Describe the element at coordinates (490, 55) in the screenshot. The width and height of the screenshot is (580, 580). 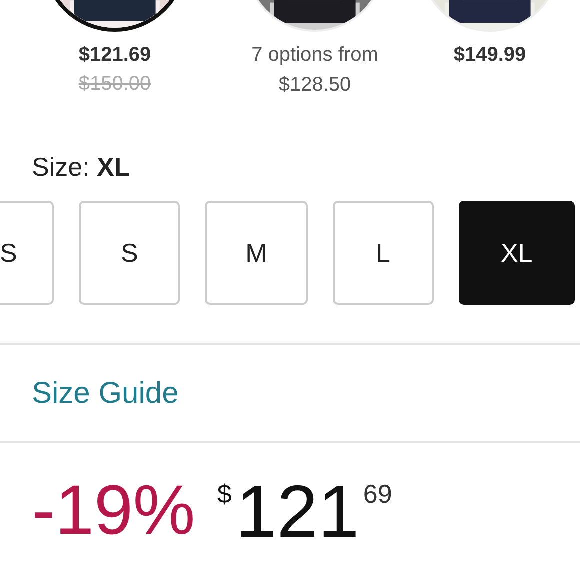
I see `swatch-price: $149.99` at that location.